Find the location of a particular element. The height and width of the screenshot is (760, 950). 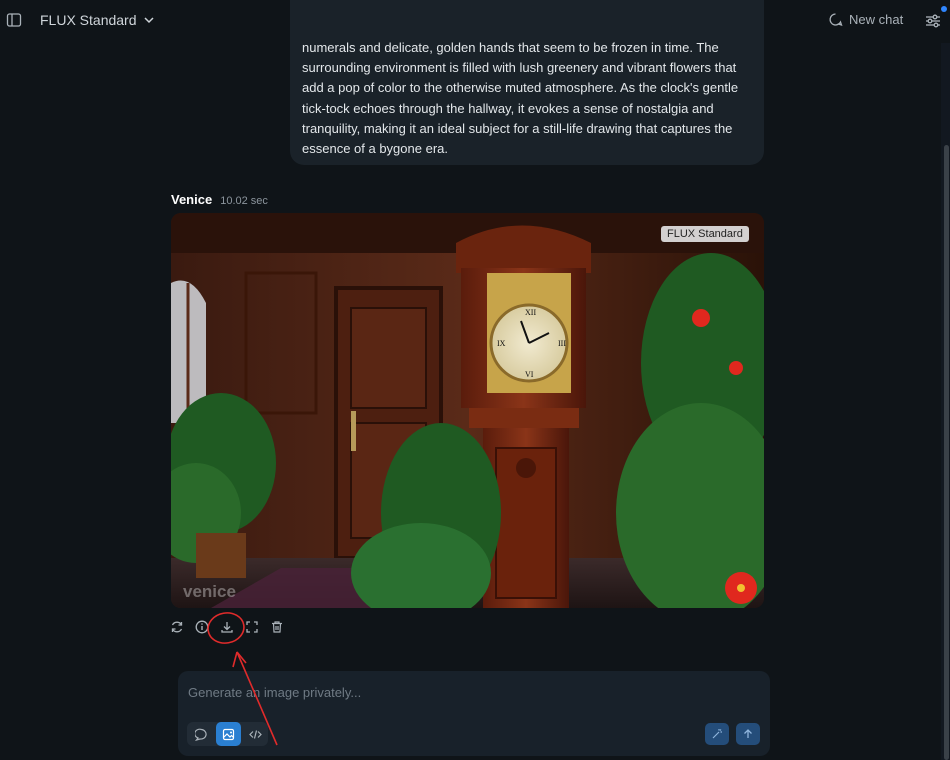

mode-selector is located at coordinates (227, 734).